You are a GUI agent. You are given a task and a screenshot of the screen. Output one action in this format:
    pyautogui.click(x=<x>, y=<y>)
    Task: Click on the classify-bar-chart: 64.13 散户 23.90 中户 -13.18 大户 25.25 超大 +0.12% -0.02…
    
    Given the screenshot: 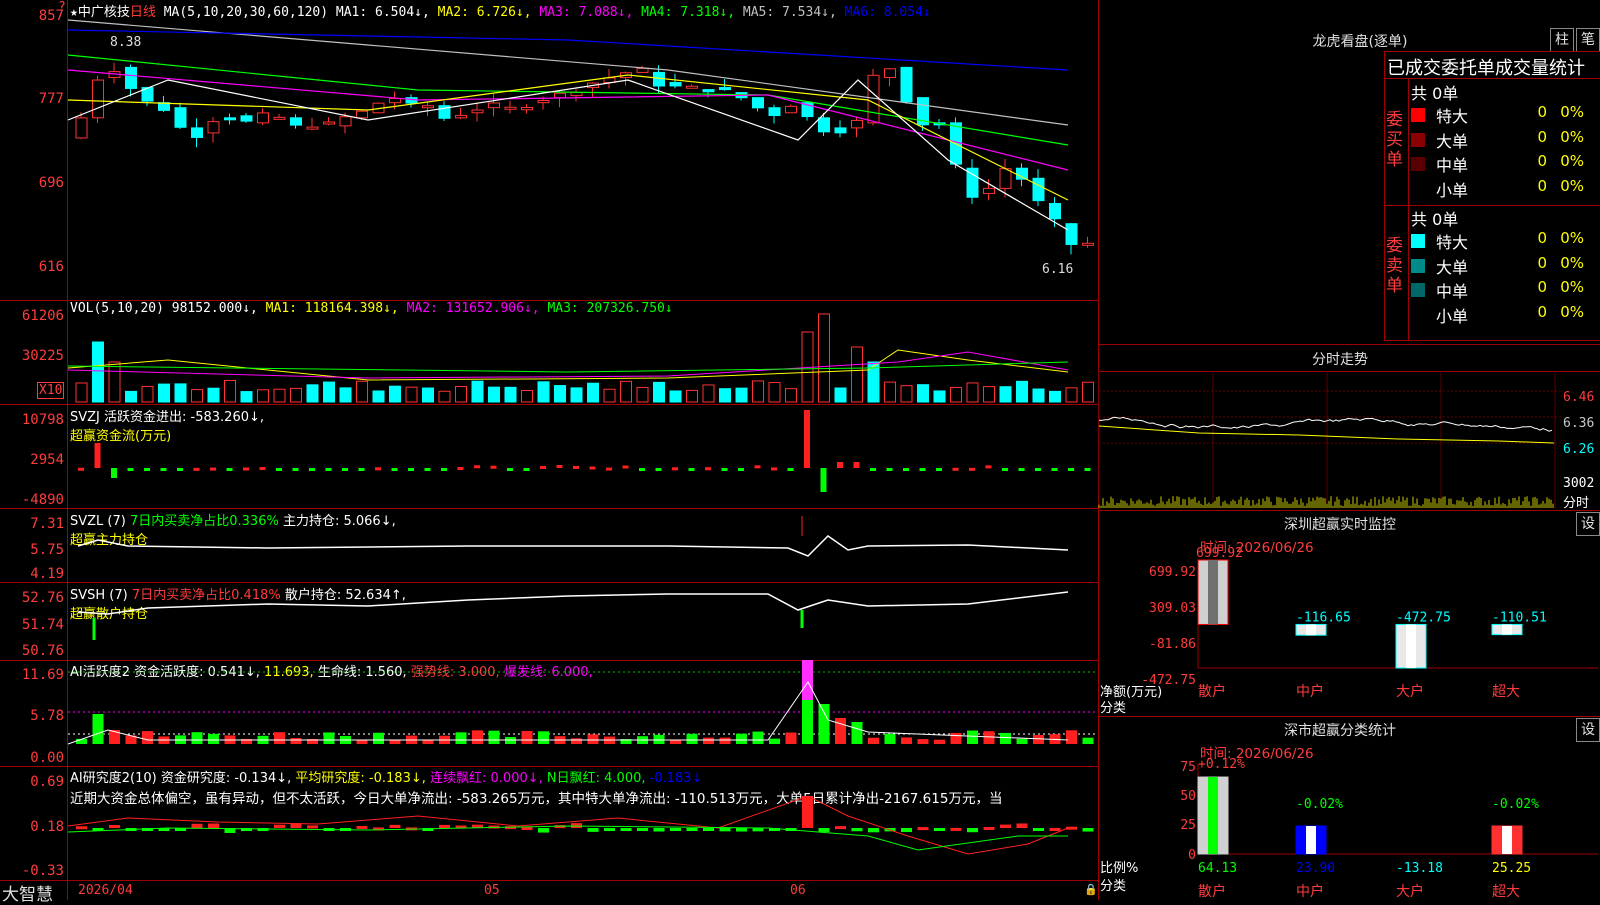 What is the action you would take?
    pyautogui.click(x=1397, y=828)
    